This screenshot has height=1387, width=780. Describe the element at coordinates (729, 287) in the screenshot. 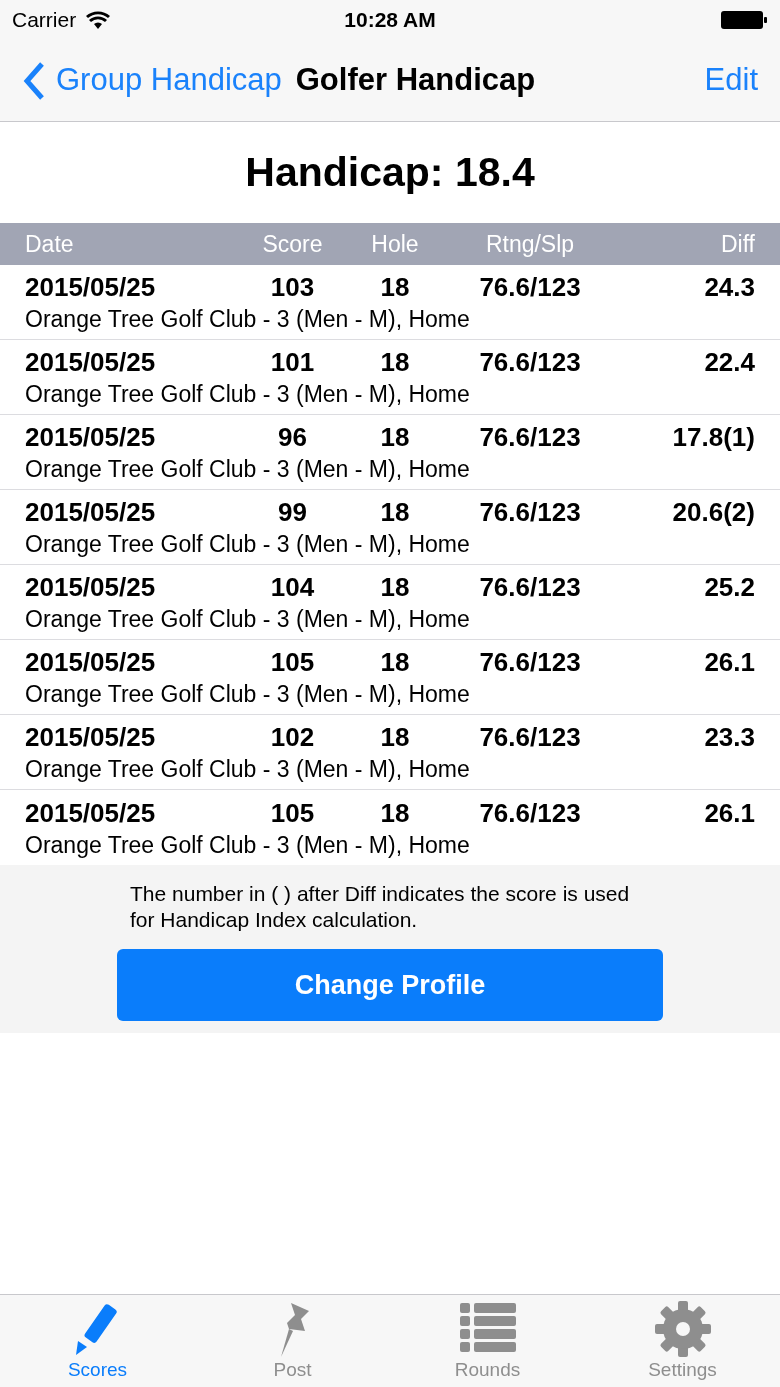

I see `diff-cell-text: 24.3` at that location.